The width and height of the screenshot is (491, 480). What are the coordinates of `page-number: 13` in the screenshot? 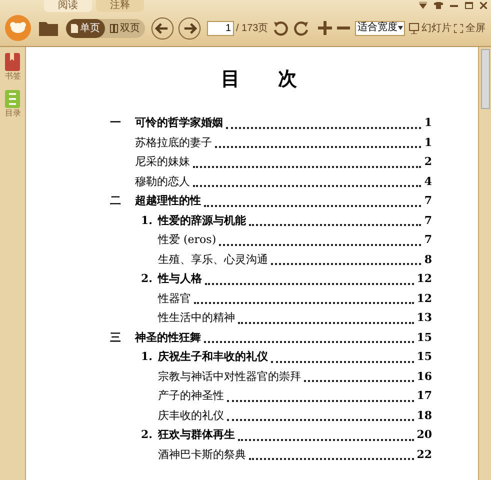 It's located at (424, 318).